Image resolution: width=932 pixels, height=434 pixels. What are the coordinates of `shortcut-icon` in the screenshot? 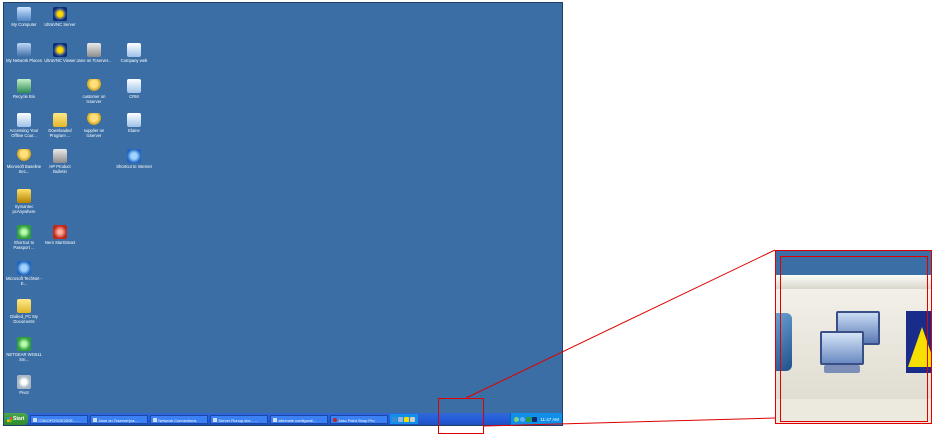 It's located at (94, 50).